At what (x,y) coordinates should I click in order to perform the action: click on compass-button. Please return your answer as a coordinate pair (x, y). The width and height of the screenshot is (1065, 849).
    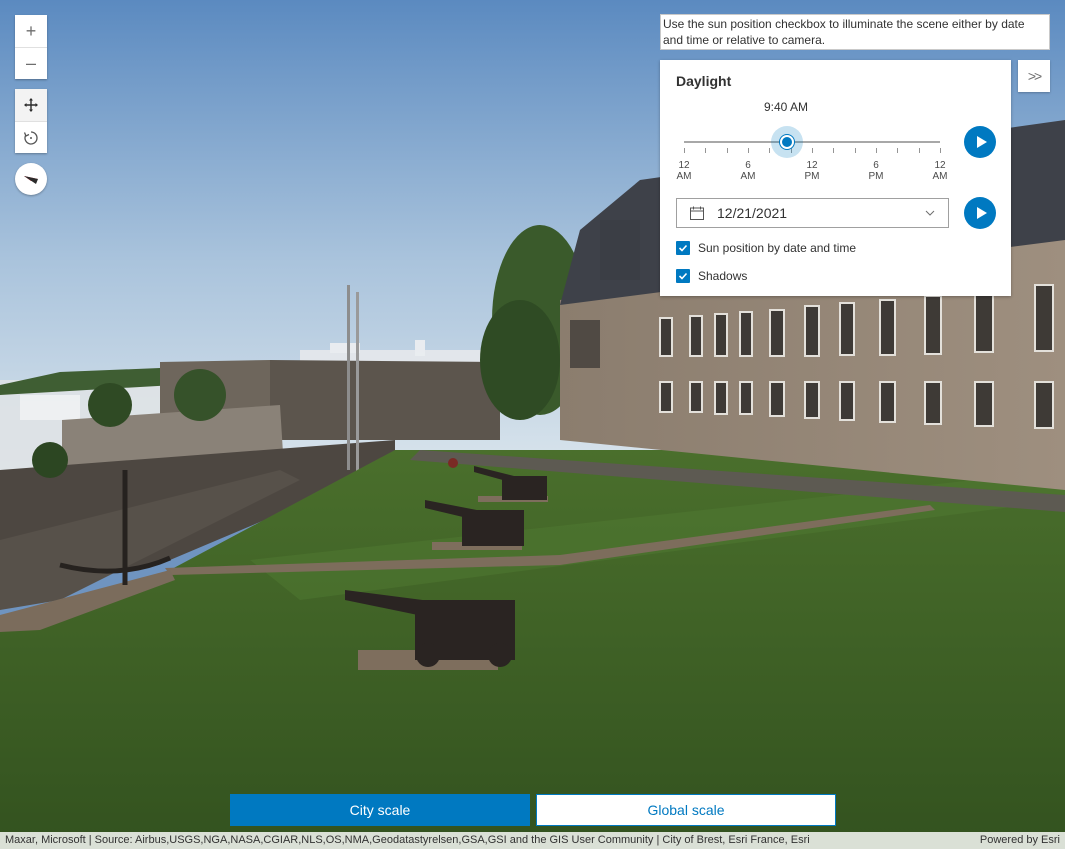
    Looking at the image, I should click on (31, 179).